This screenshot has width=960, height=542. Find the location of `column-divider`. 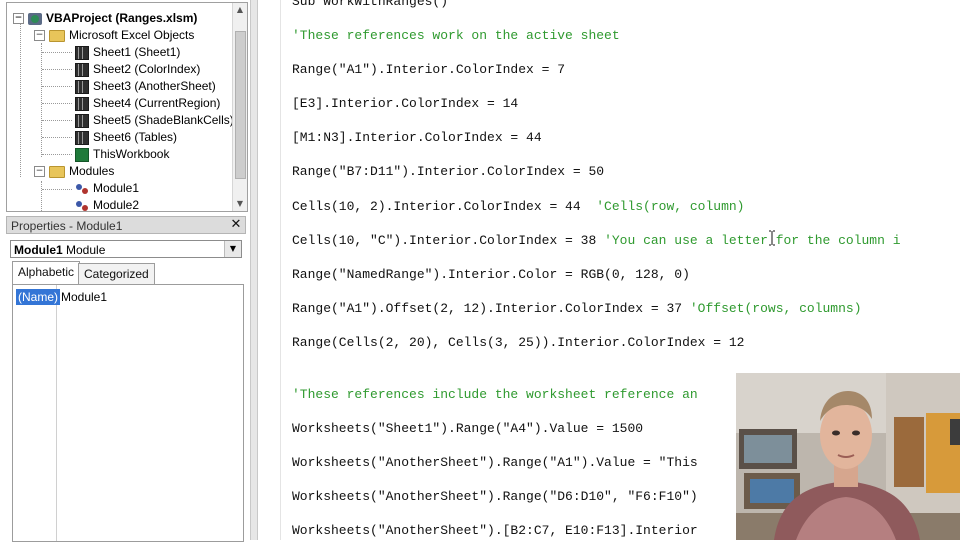

column-divider is located at coordinates (56, 413).